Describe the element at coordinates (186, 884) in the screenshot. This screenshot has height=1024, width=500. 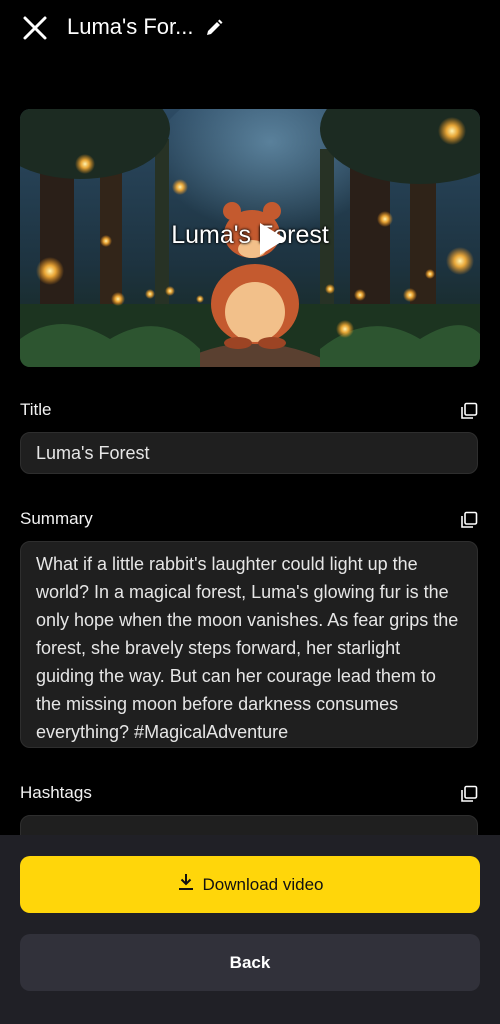
I see `download-icon` at that location.